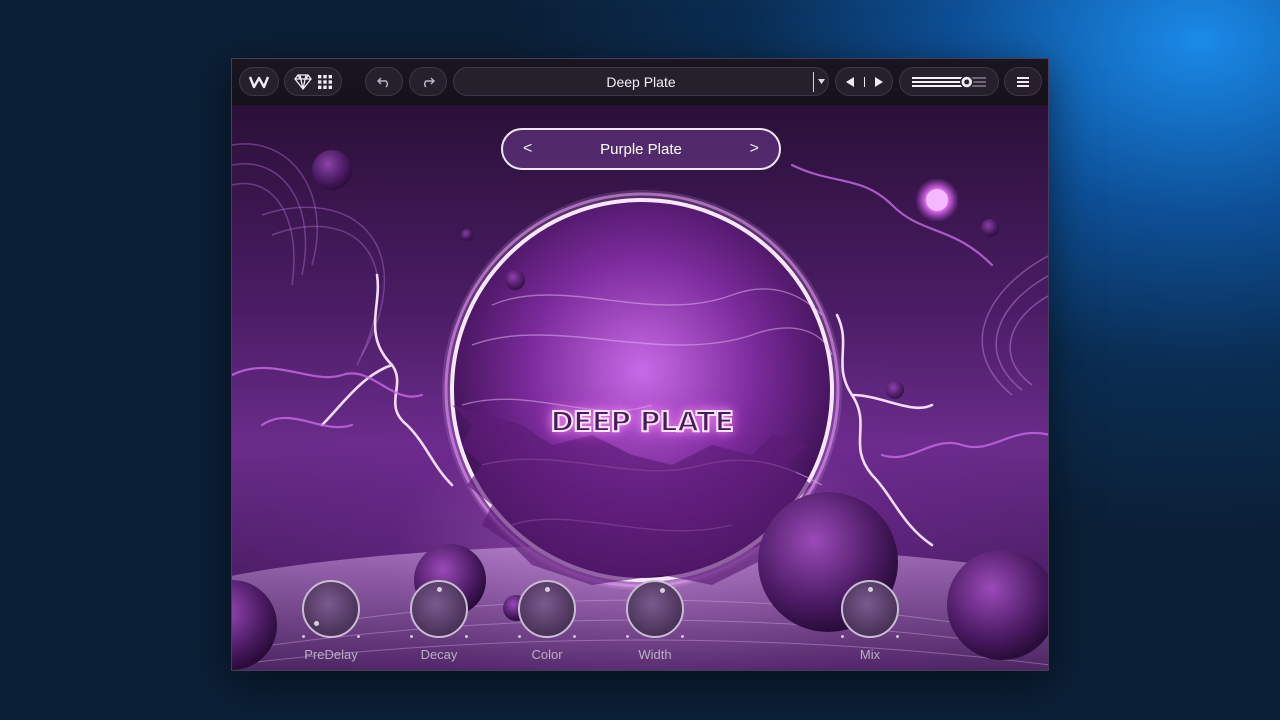 This screenshot has height=720, width=1280. Describe the element at coordinates (439, 609) in the screenshot. I see `knob-dial-decay` at that location.